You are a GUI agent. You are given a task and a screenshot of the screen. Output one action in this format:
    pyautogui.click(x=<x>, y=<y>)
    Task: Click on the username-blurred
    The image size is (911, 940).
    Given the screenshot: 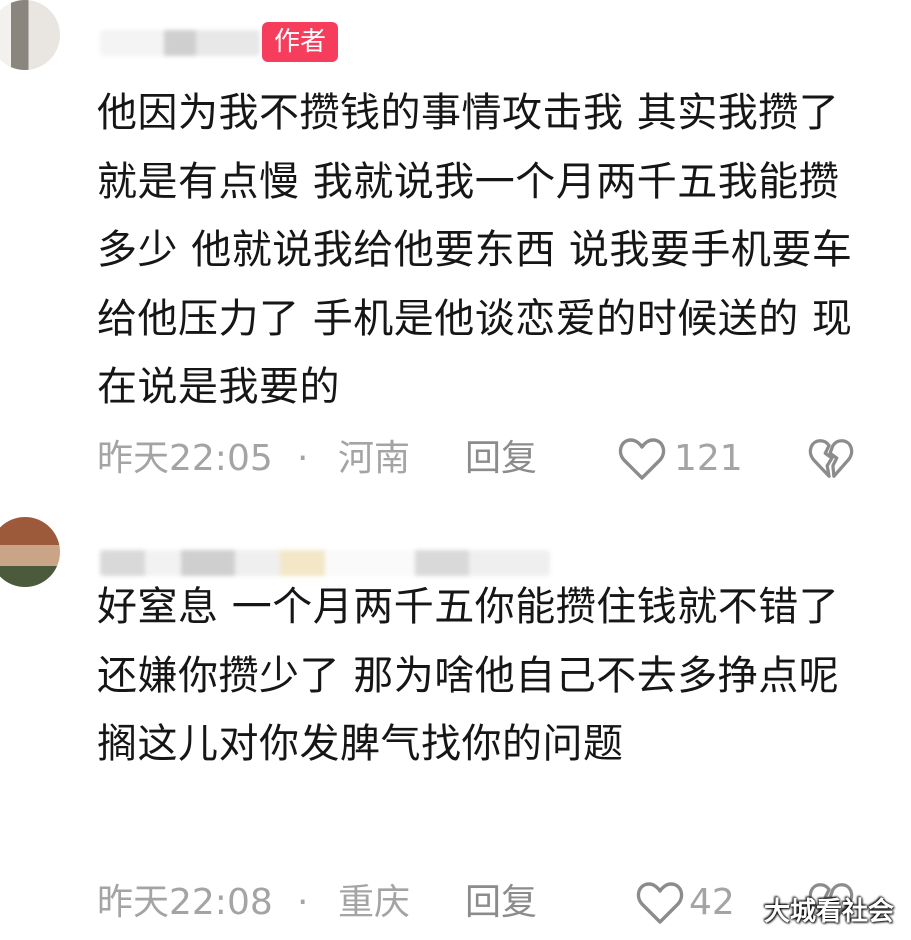 What is the action you would take?
    pyautogui.click(x=180, y=43)
    